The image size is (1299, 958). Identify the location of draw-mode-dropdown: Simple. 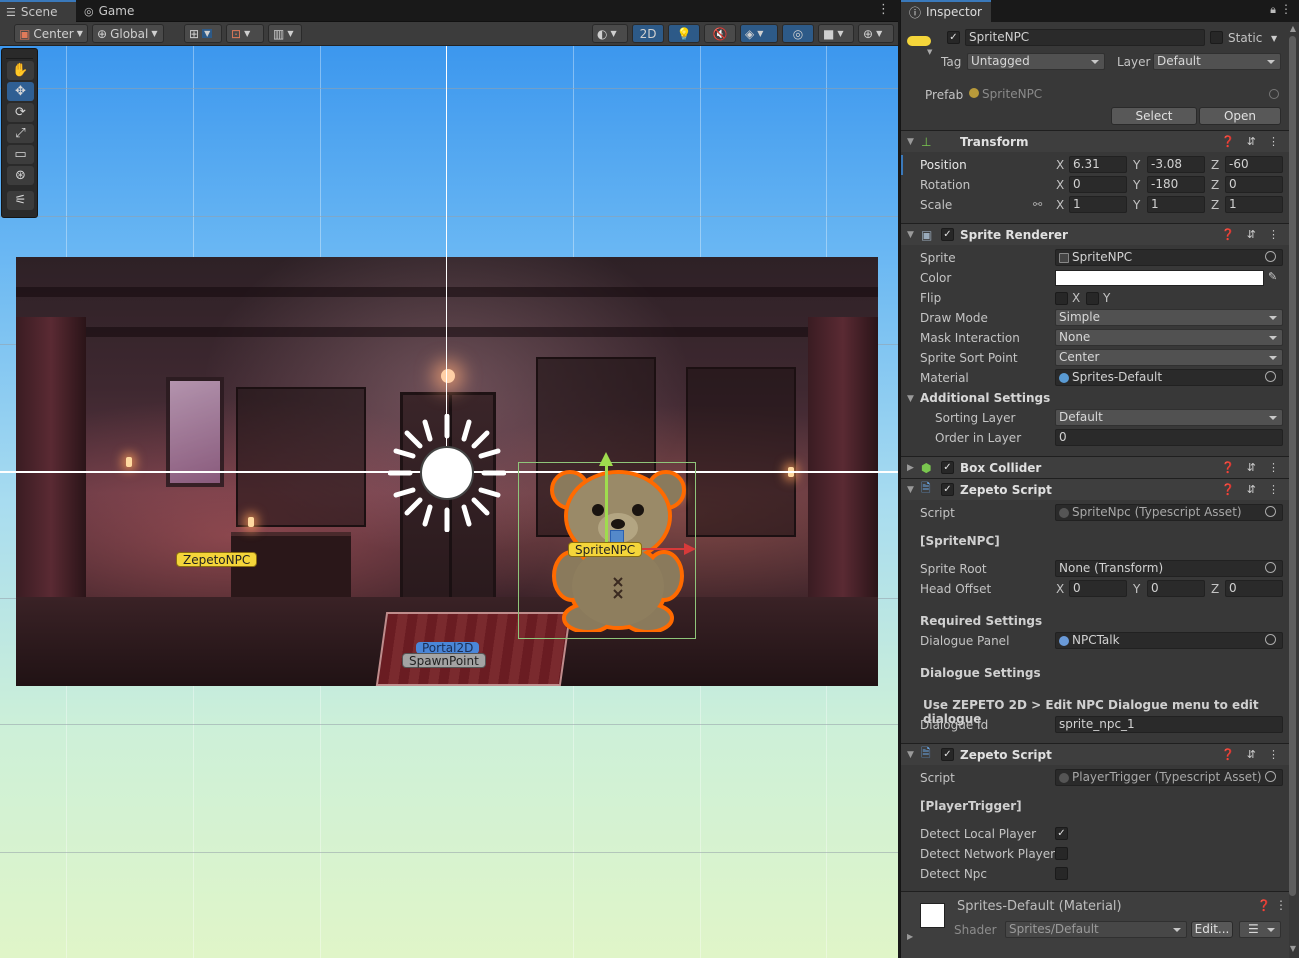
(1169, 317).